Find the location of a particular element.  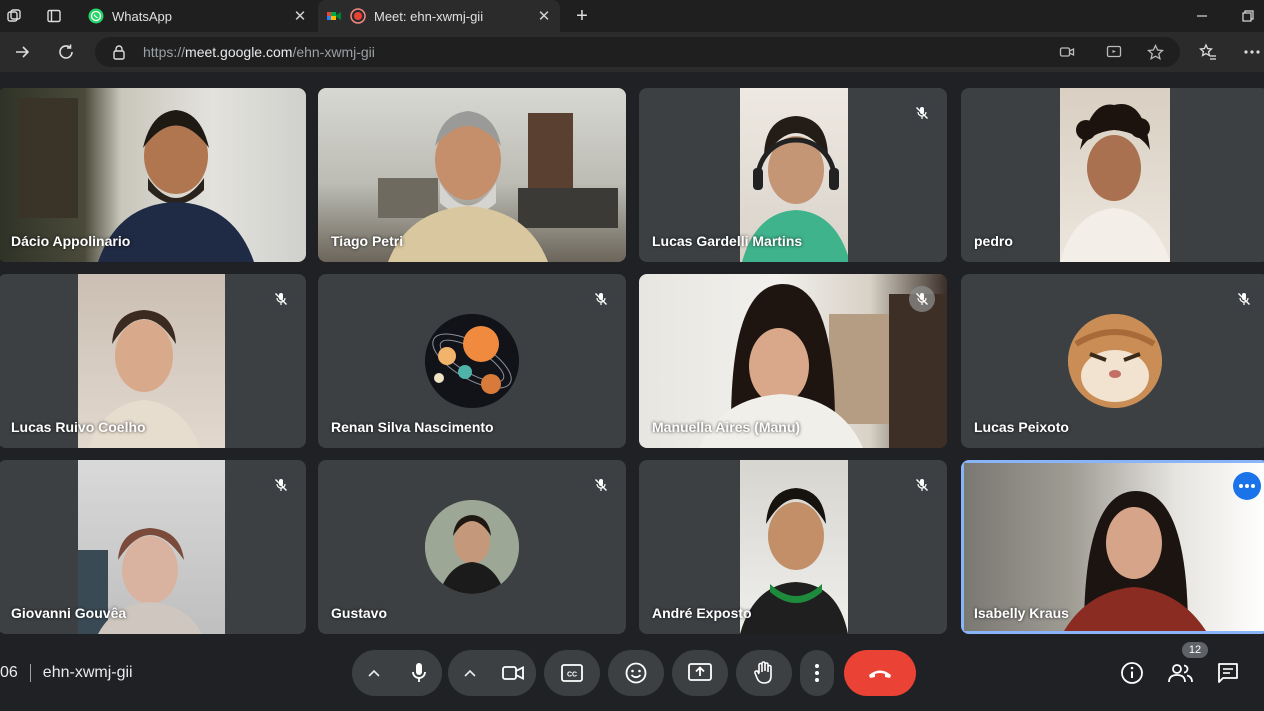

speaking-indicator-icon is located at coordinates (1247, 486).